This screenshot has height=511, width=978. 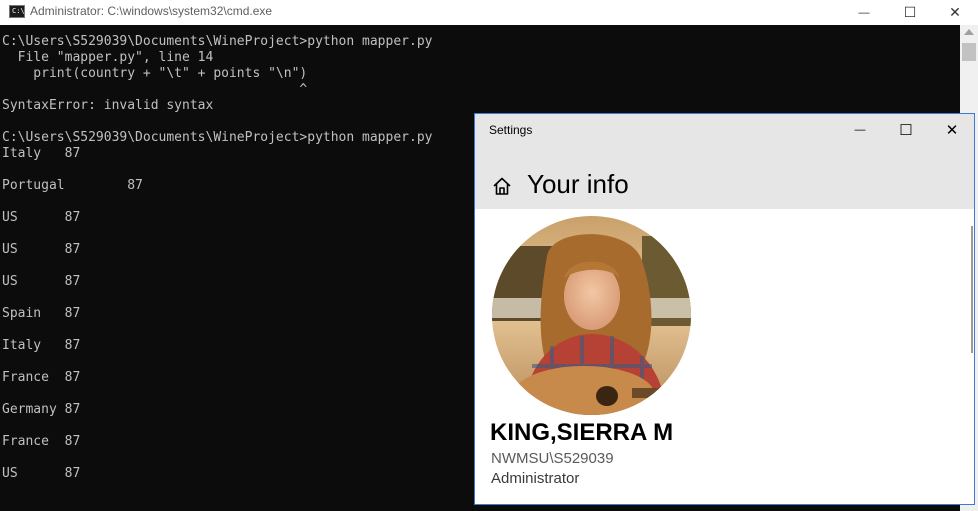 What do you see at coordinates (552, 458) in the screenshot?
I see `user-account-id: NWMSU\S529039` at bounding box center [552, 458].